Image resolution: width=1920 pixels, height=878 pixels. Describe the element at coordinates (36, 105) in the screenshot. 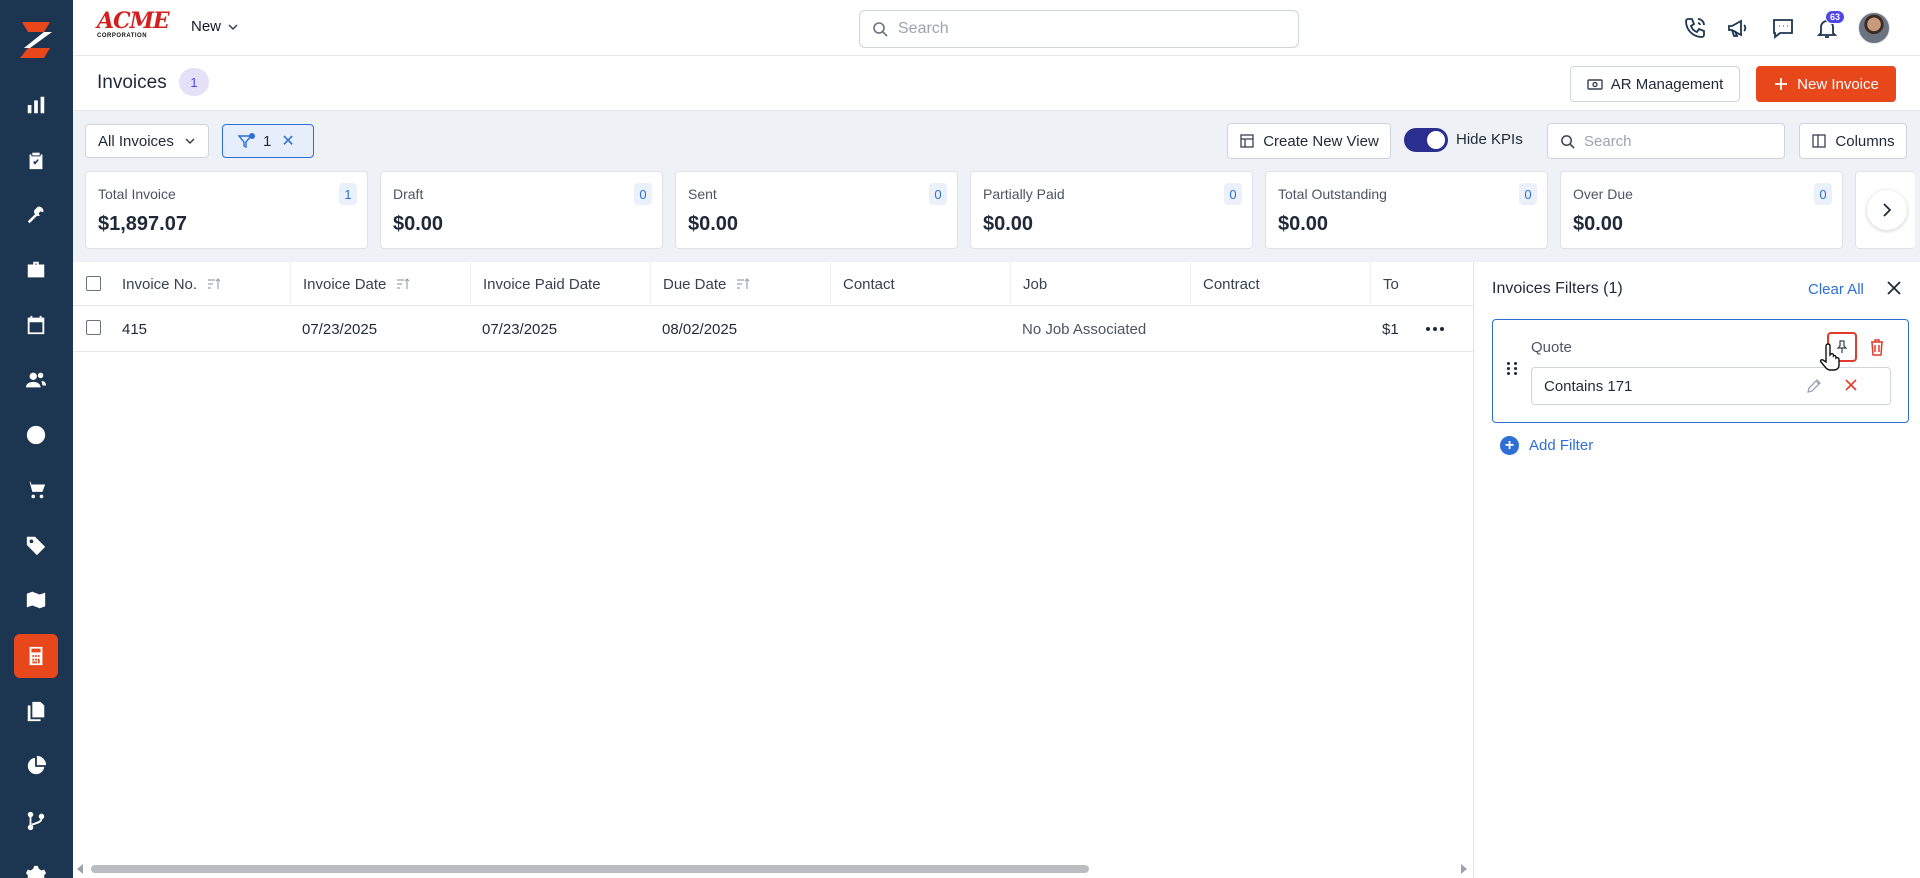

I see `sidebar-item-dashboard` at that location.